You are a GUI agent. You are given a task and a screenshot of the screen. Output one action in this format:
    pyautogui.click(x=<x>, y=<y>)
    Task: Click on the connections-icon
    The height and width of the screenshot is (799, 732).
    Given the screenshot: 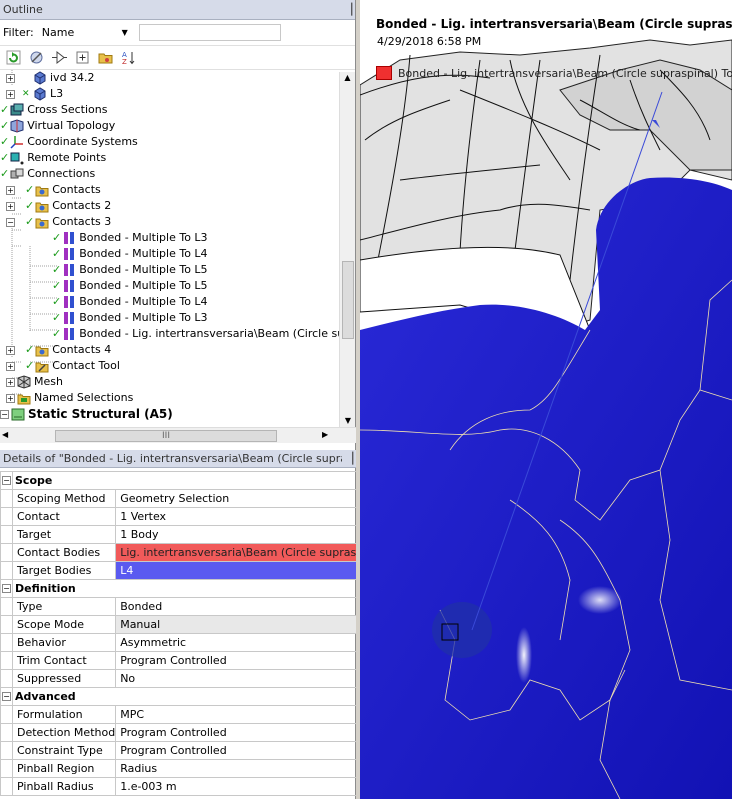 What is the action you would take?
    pyautogui.click(x=17, y=174)
    